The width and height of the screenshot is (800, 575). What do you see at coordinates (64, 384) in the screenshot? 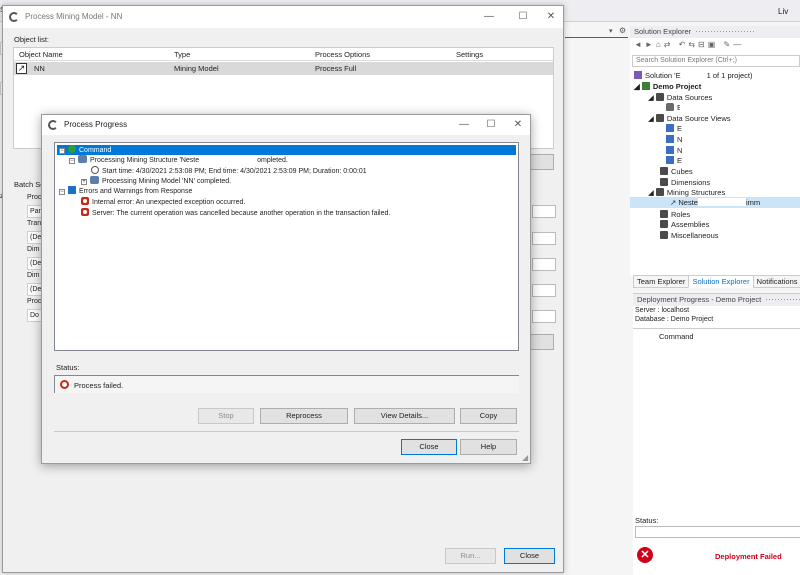
I see `process-failed-icon` at bounding box center [64, 384].